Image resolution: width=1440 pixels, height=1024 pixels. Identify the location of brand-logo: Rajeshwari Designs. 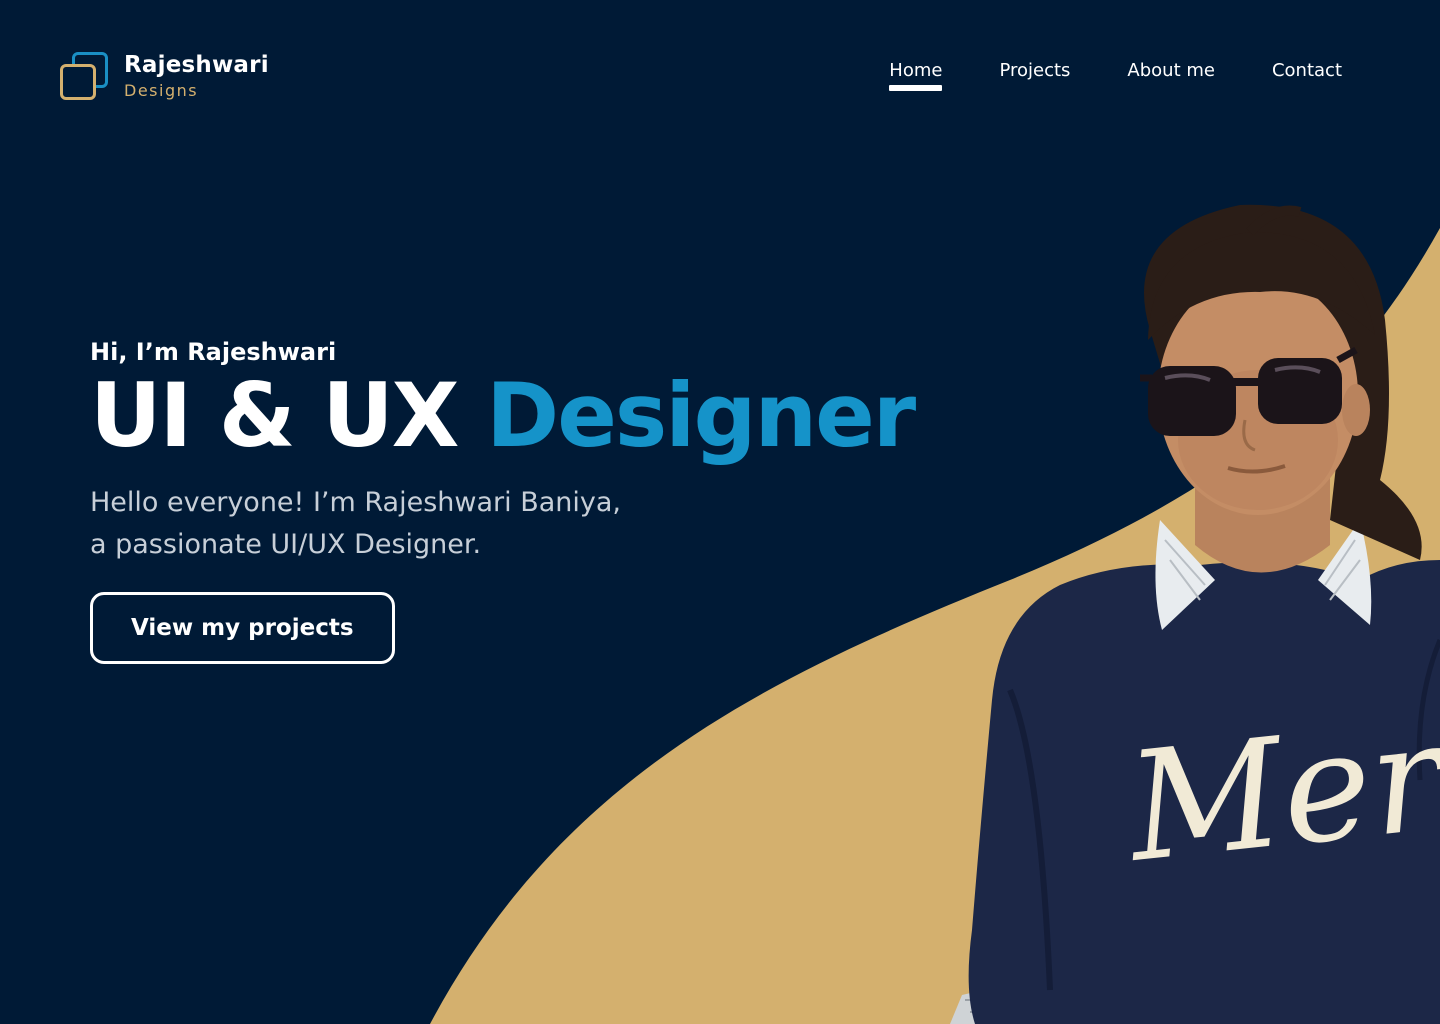
(163, 76).